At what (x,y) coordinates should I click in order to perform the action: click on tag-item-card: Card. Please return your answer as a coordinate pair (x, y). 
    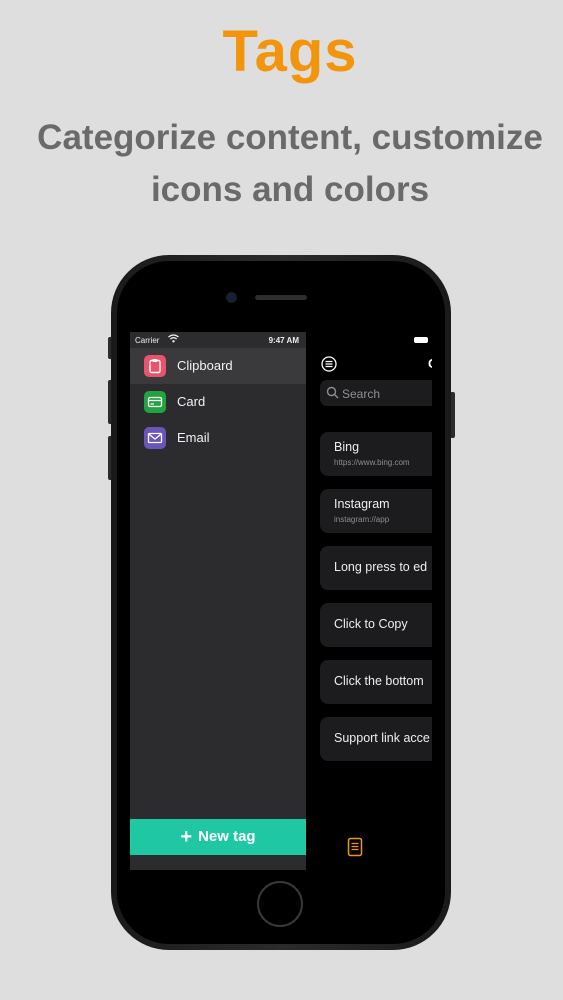
    Looking at the image, I should click on (218, 402).